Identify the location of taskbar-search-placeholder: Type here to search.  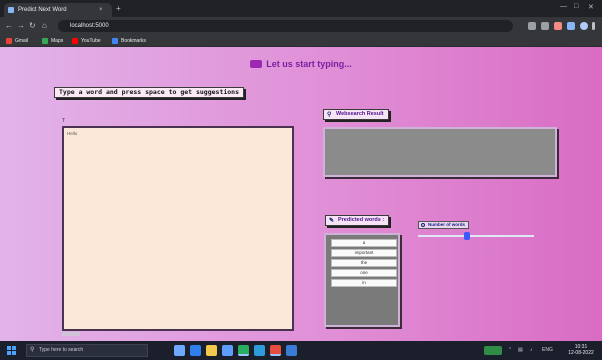
(61, 350).